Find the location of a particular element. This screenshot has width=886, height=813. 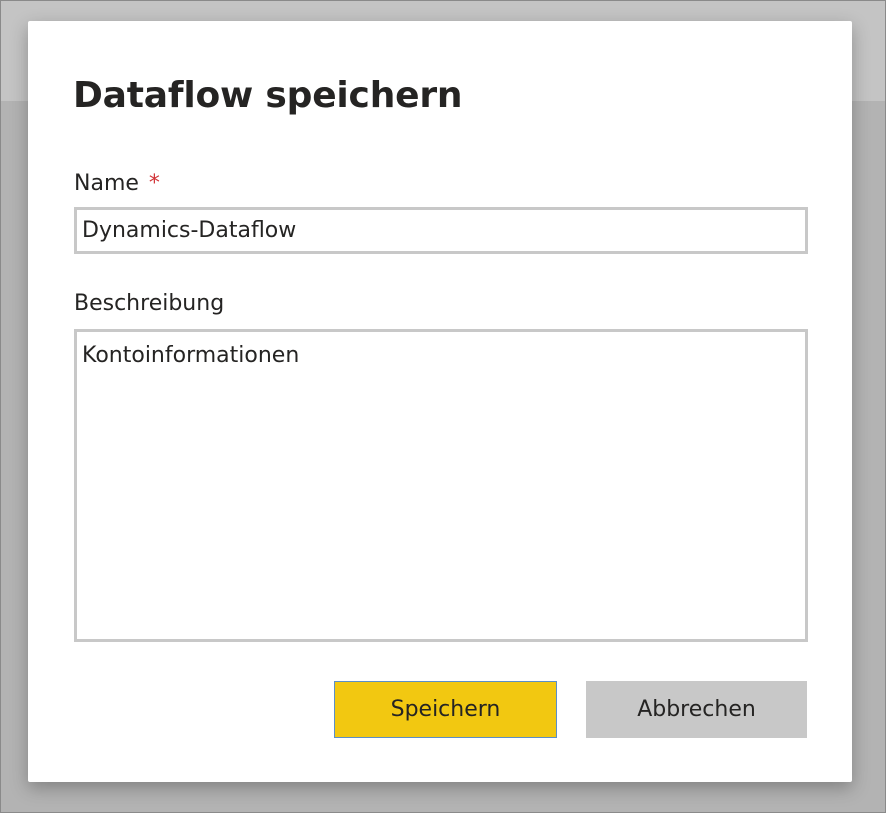

description-label: Beschreibung is located at coordinates (149, 303).